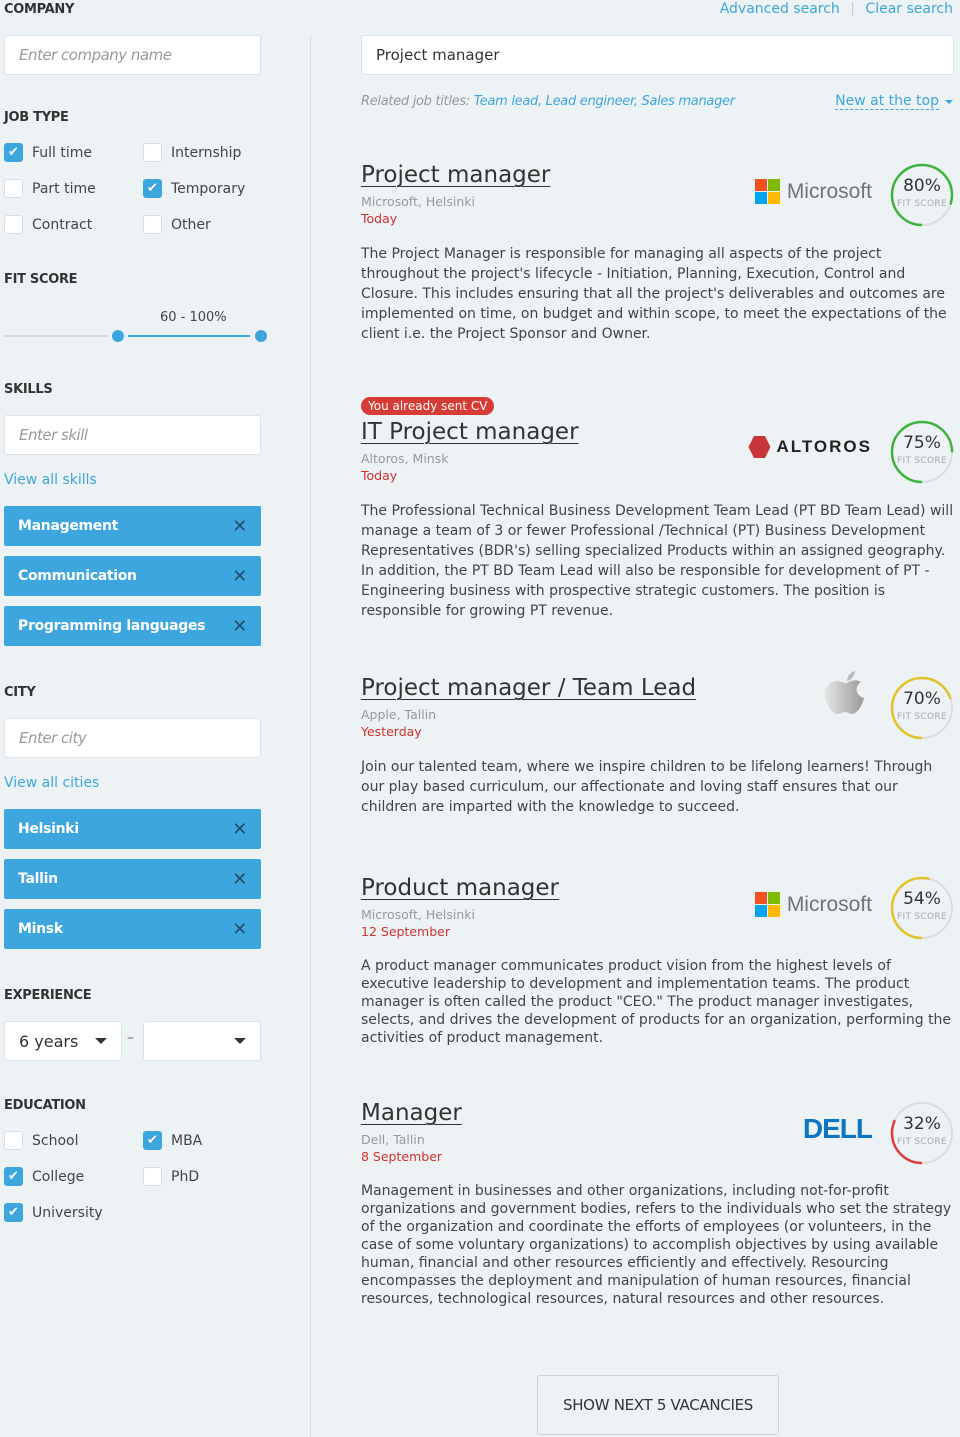 This screenshot has height=1437, width=960. I want to click on skill-placeholder: Enter skill, so click(53, 435).